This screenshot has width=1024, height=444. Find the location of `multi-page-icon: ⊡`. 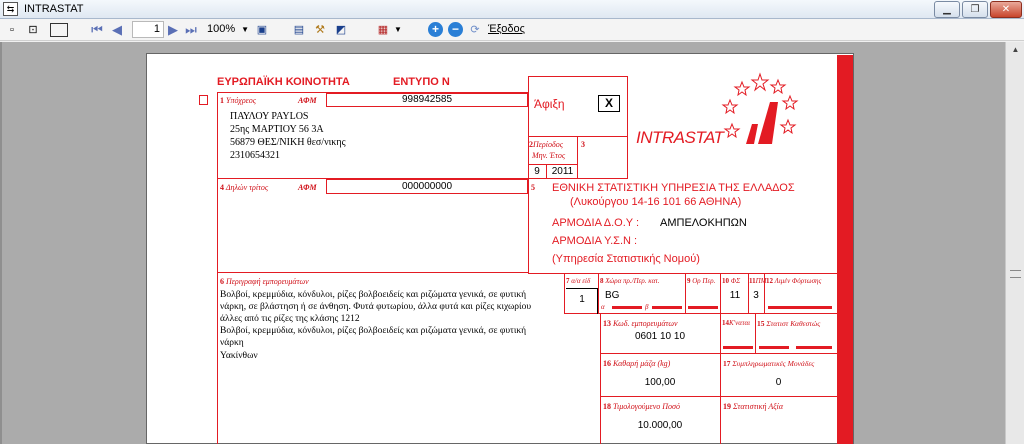

multi-page-icon: ⊡ is located at coordinates (33, 30).